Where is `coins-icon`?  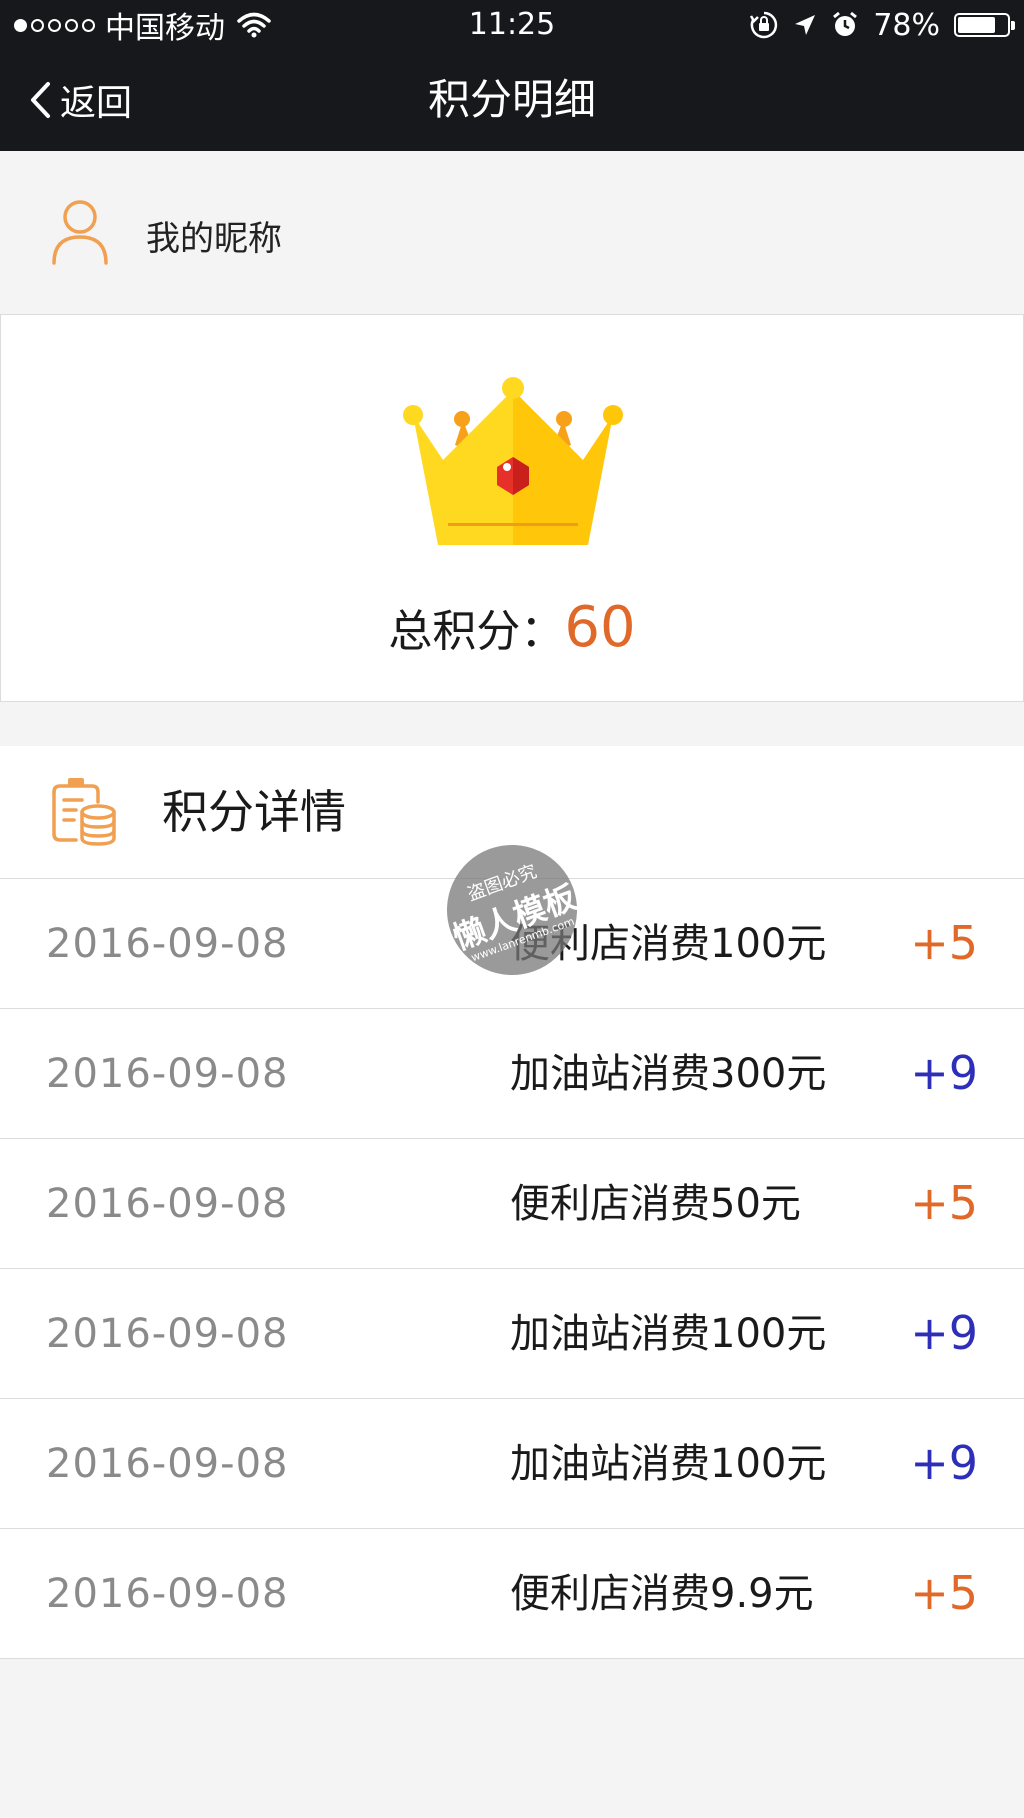
coins-icon is located at coordinates (84, 812).